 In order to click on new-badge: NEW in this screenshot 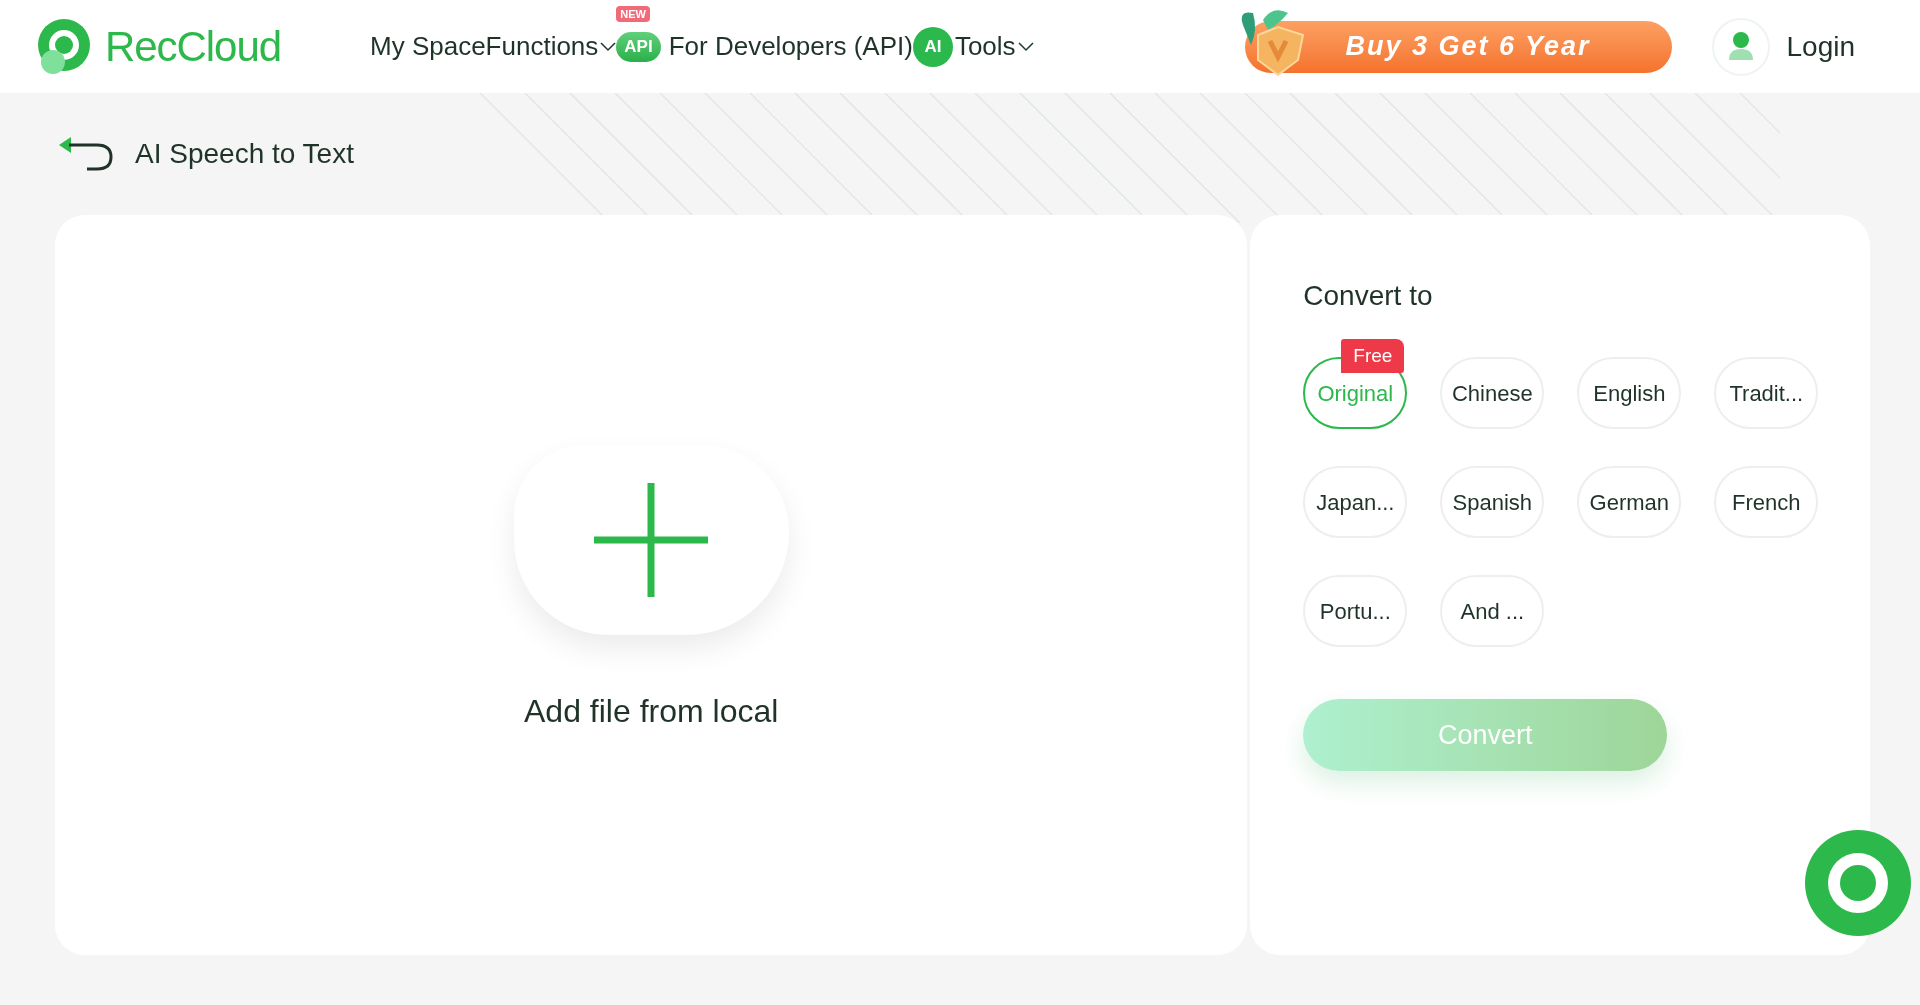, I will do `click(633, 13)`.